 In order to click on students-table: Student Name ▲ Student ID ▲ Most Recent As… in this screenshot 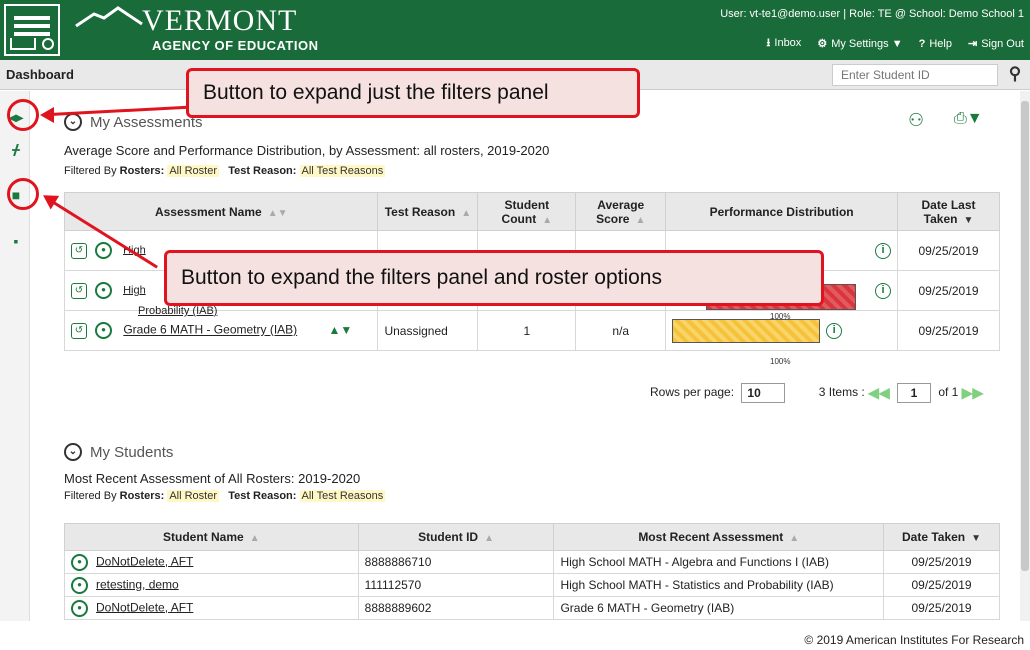, I will do `click(532, 571)`.